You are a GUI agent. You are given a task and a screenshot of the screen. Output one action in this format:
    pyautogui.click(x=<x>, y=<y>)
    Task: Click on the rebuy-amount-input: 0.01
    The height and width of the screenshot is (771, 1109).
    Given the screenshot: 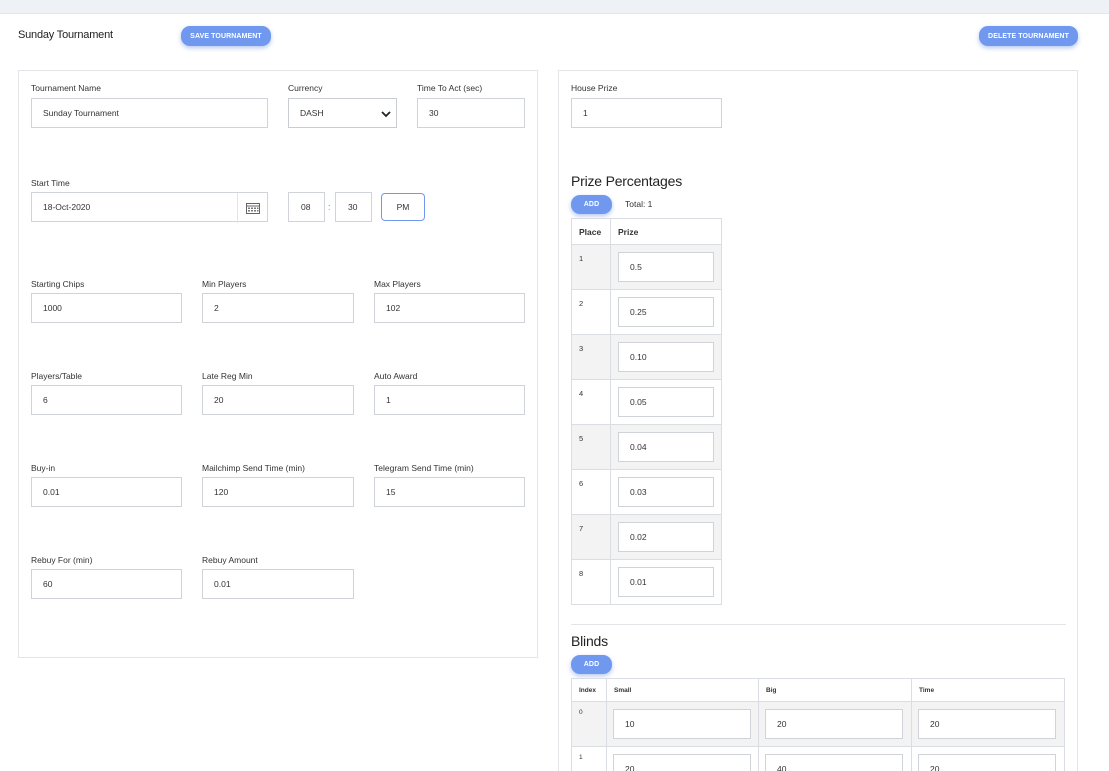 What is the action you would take?
    pyautogui.click(x=278, y=584)
    